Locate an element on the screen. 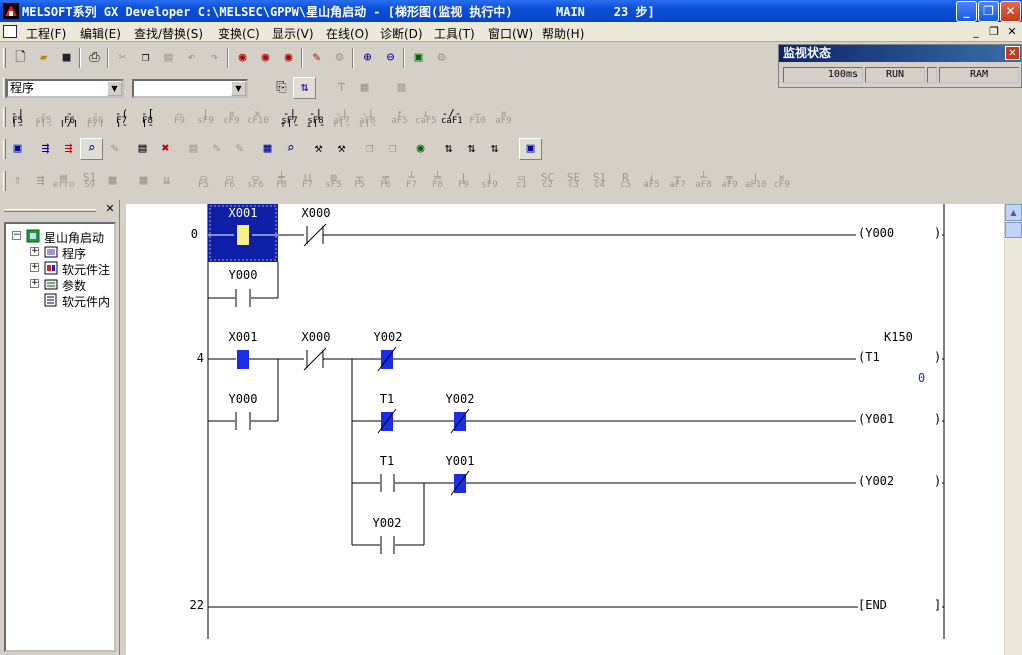 Image resolution: width=1022 pixels, height=655 pixels. coil-t1: (T1 is located at coordinates (869, 357).